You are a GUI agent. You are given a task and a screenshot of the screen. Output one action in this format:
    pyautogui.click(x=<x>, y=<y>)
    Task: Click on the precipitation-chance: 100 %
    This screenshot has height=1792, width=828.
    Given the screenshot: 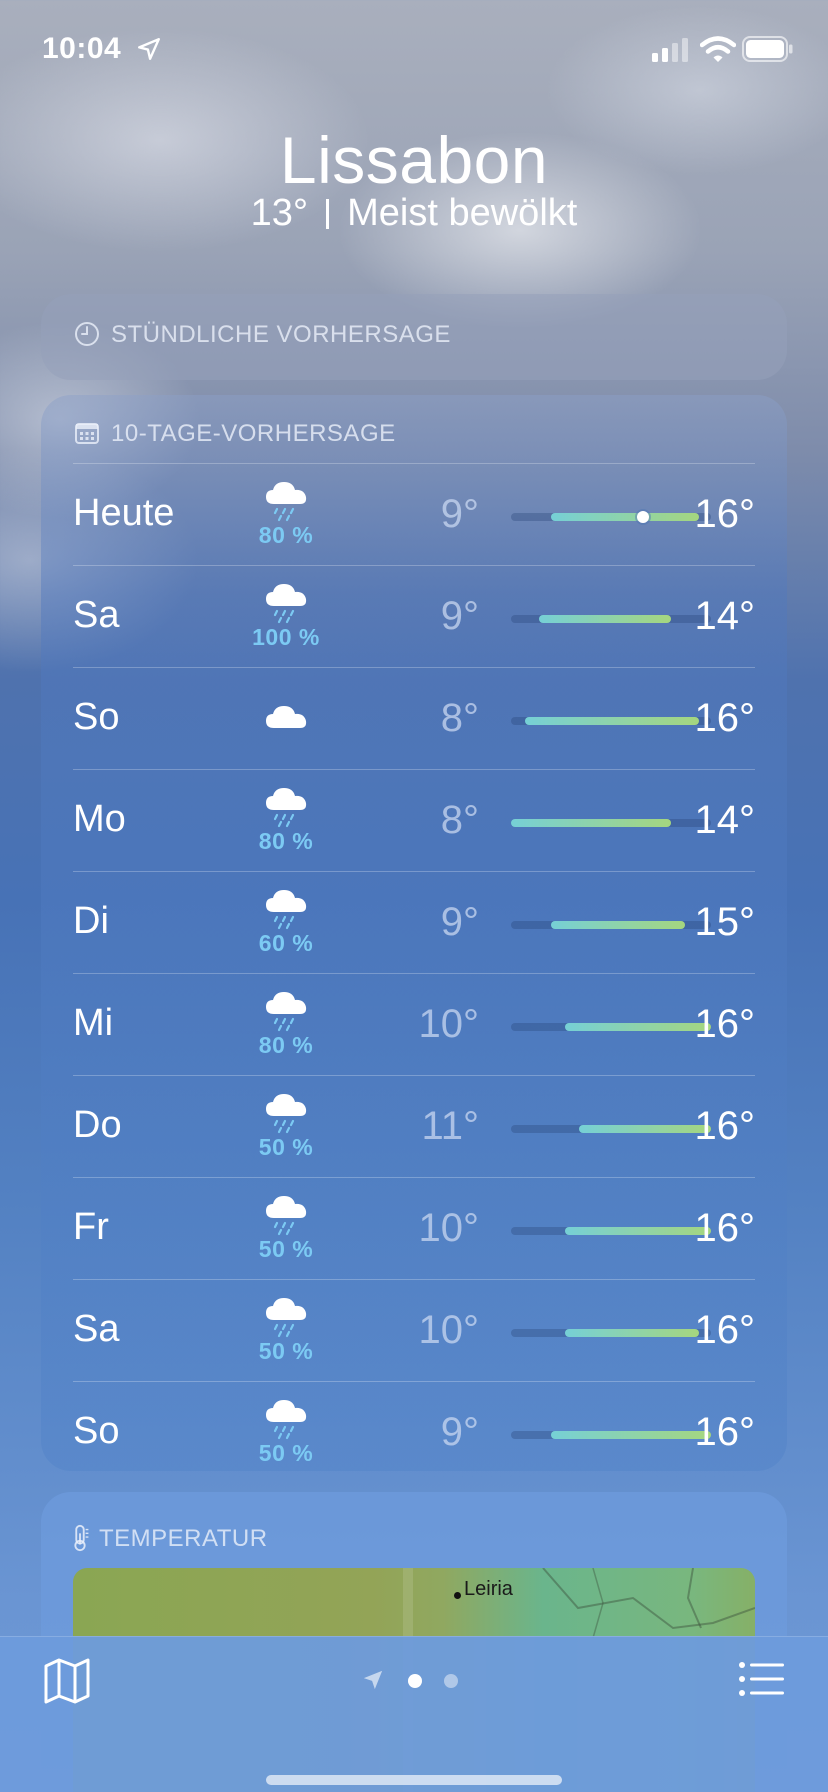 What is the action you would take?
    pyautogui.click(x=286, y=637)
    